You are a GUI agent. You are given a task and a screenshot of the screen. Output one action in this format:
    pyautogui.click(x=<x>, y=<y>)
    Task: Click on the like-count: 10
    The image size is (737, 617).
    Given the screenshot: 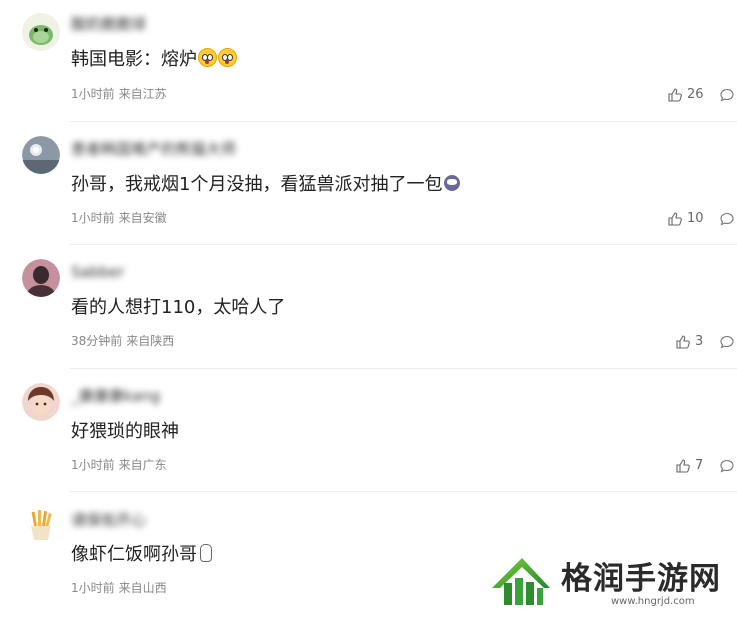 What is the action you would take?
    pyautogui.click(x=695, y=218)
    